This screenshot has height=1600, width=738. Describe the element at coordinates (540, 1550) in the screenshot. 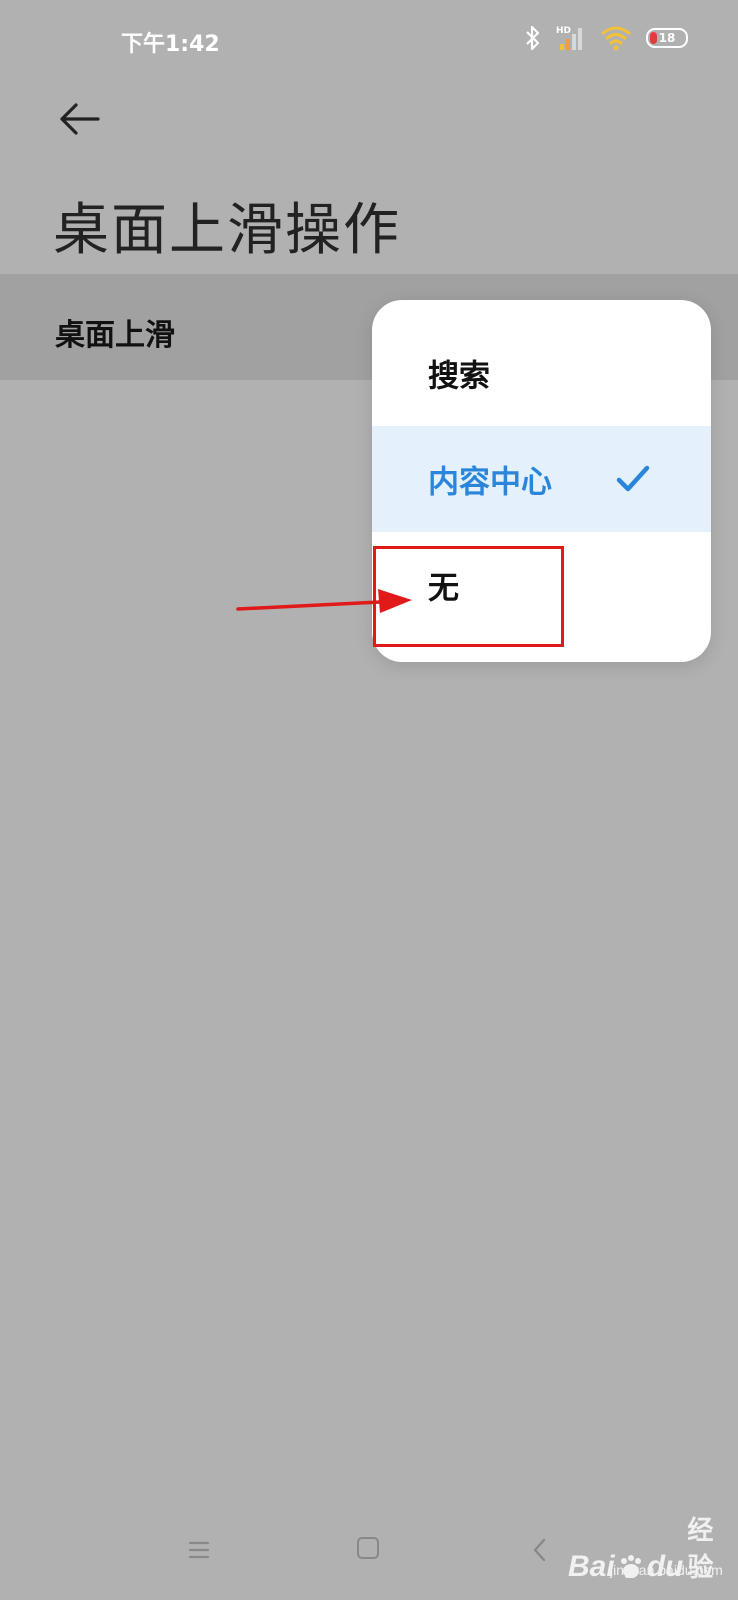

I see `back-icon` at that location.